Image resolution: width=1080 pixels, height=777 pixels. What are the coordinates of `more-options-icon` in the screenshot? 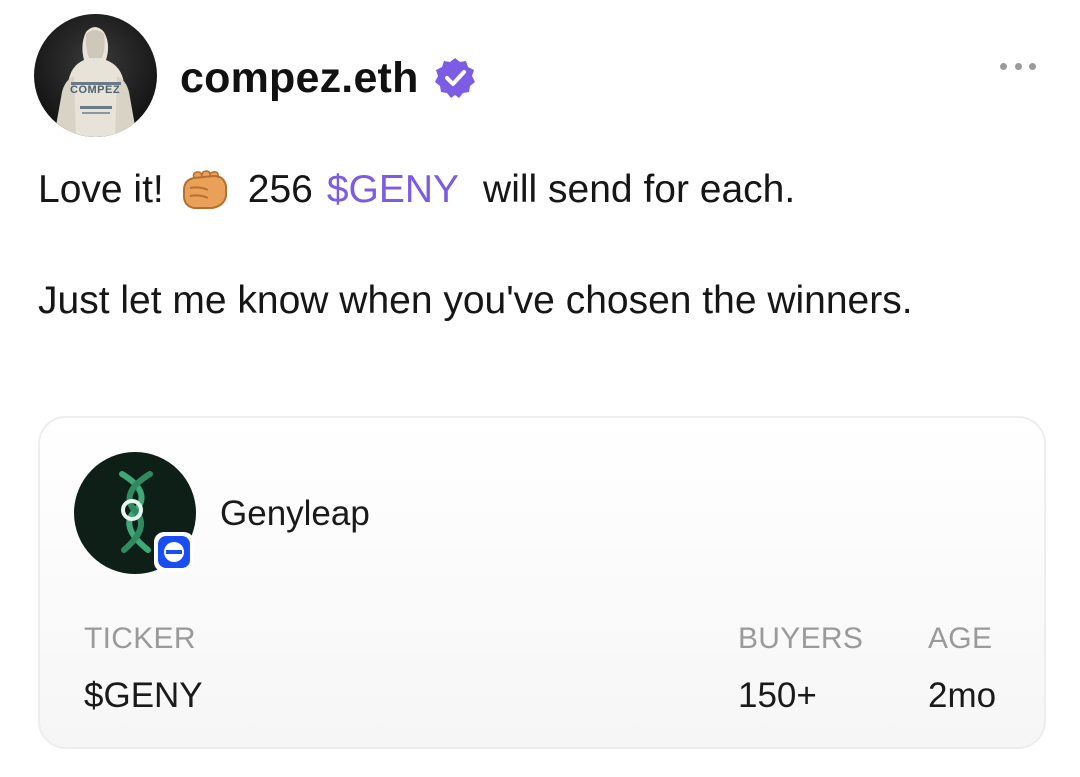 It's located at (1018, 66).